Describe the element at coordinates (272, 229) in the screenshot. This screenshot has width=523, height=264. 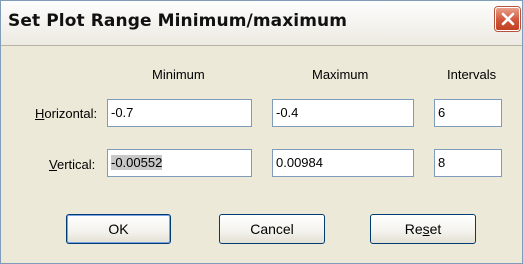
I see `cancel-button: Cancel` at that location.